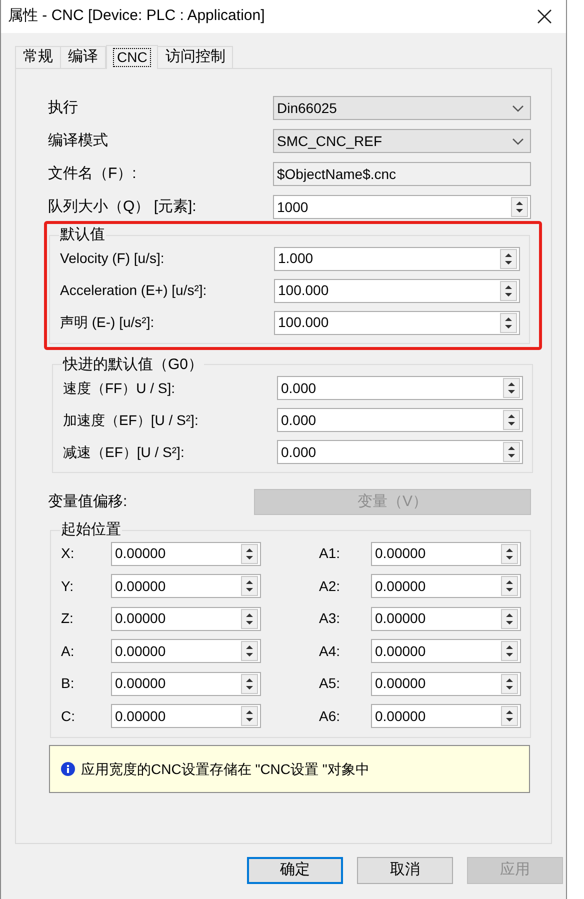 The width and height of the screenshot is (584, 899). Describe the element at coordinates (402, 141) in the screenshot. I see `dropdown: SMC_CNC_REF` at that location.